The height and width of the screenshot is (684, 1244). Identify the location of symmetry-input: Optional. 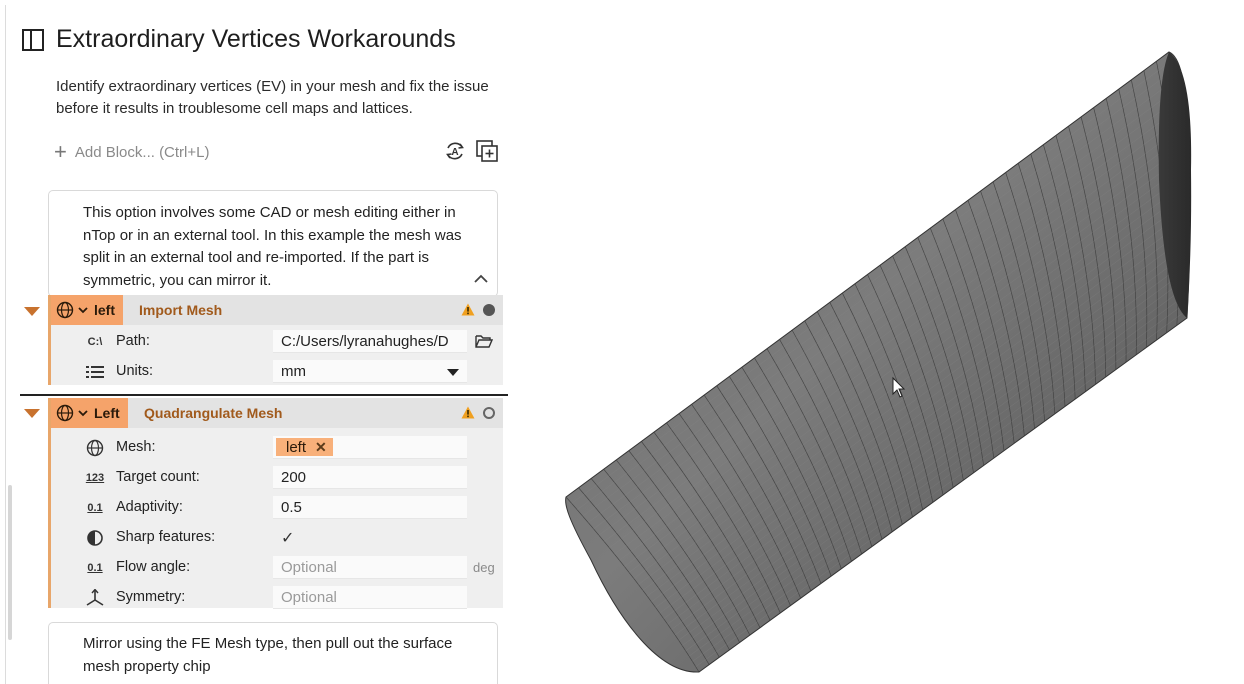
(370, 597).